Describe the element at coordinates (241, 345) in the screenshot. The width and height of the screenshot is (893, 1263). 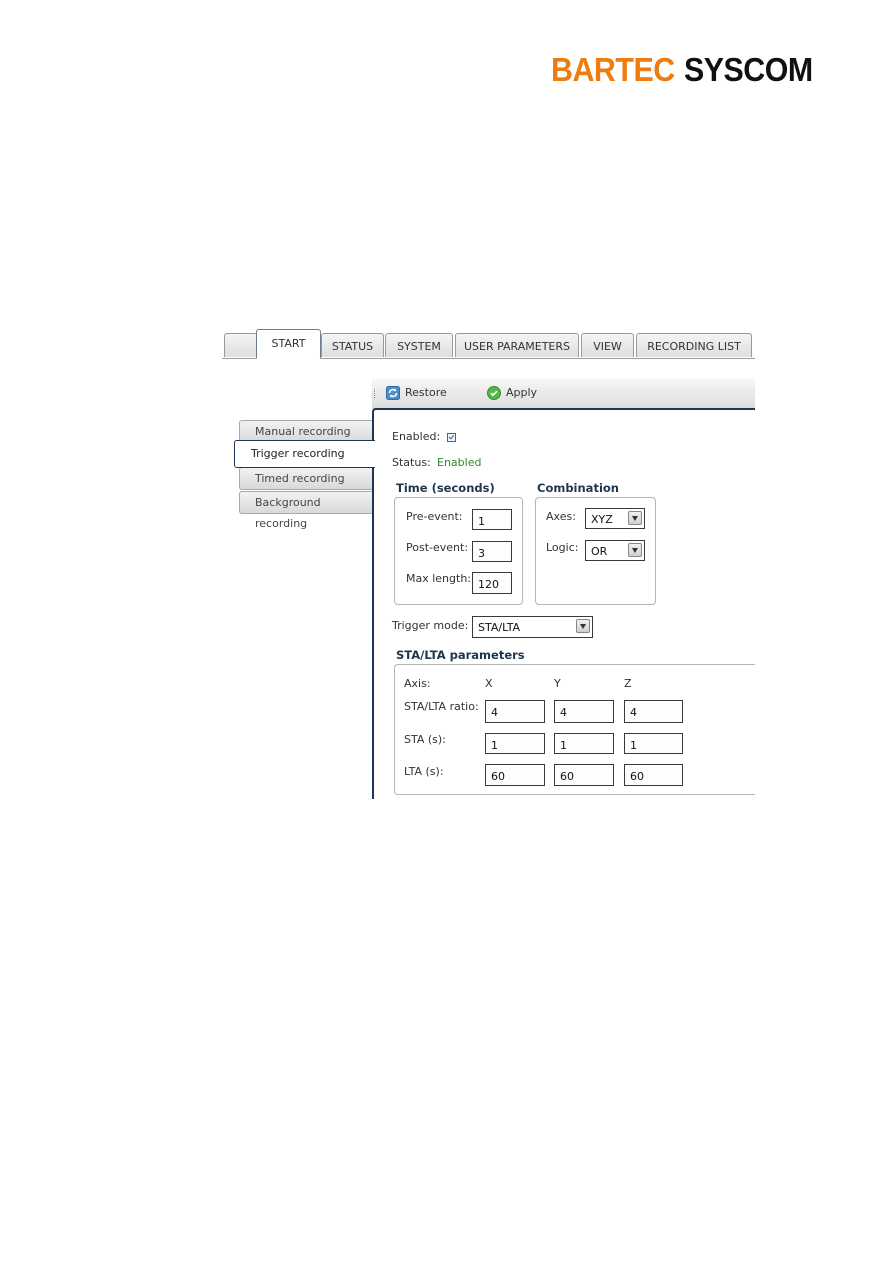
I see `tab-blank` at that location.